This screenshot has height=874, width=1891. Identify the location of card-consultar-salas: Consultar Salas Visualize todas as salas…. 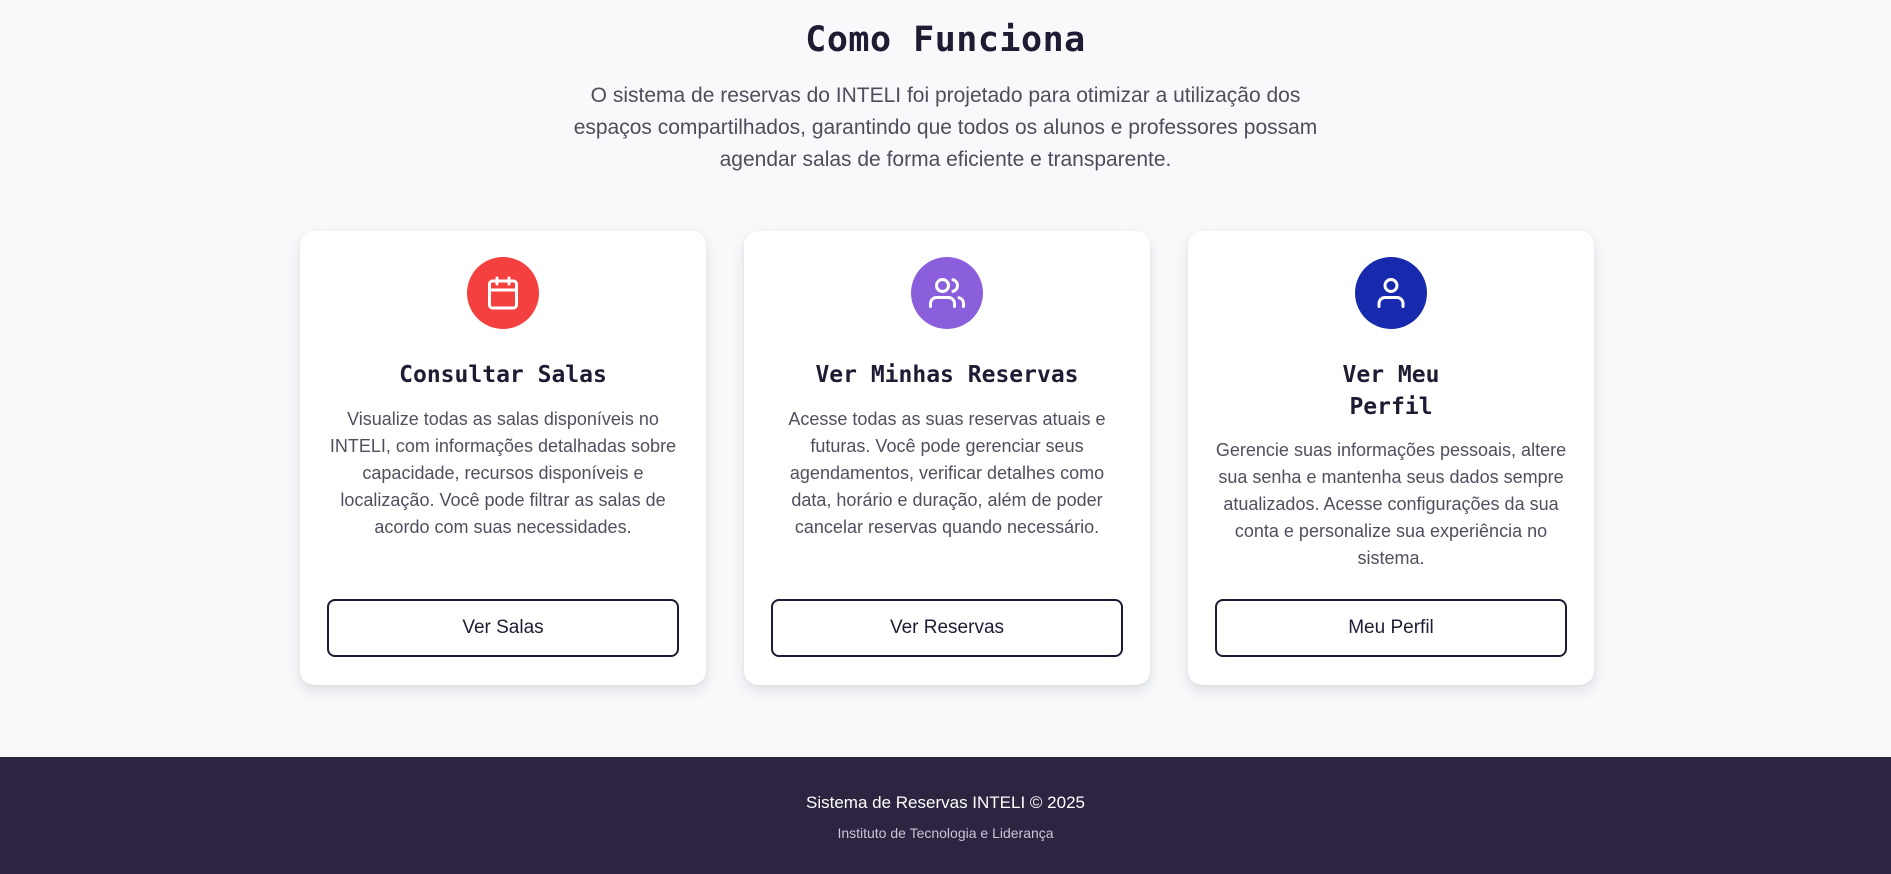
(503, 458).